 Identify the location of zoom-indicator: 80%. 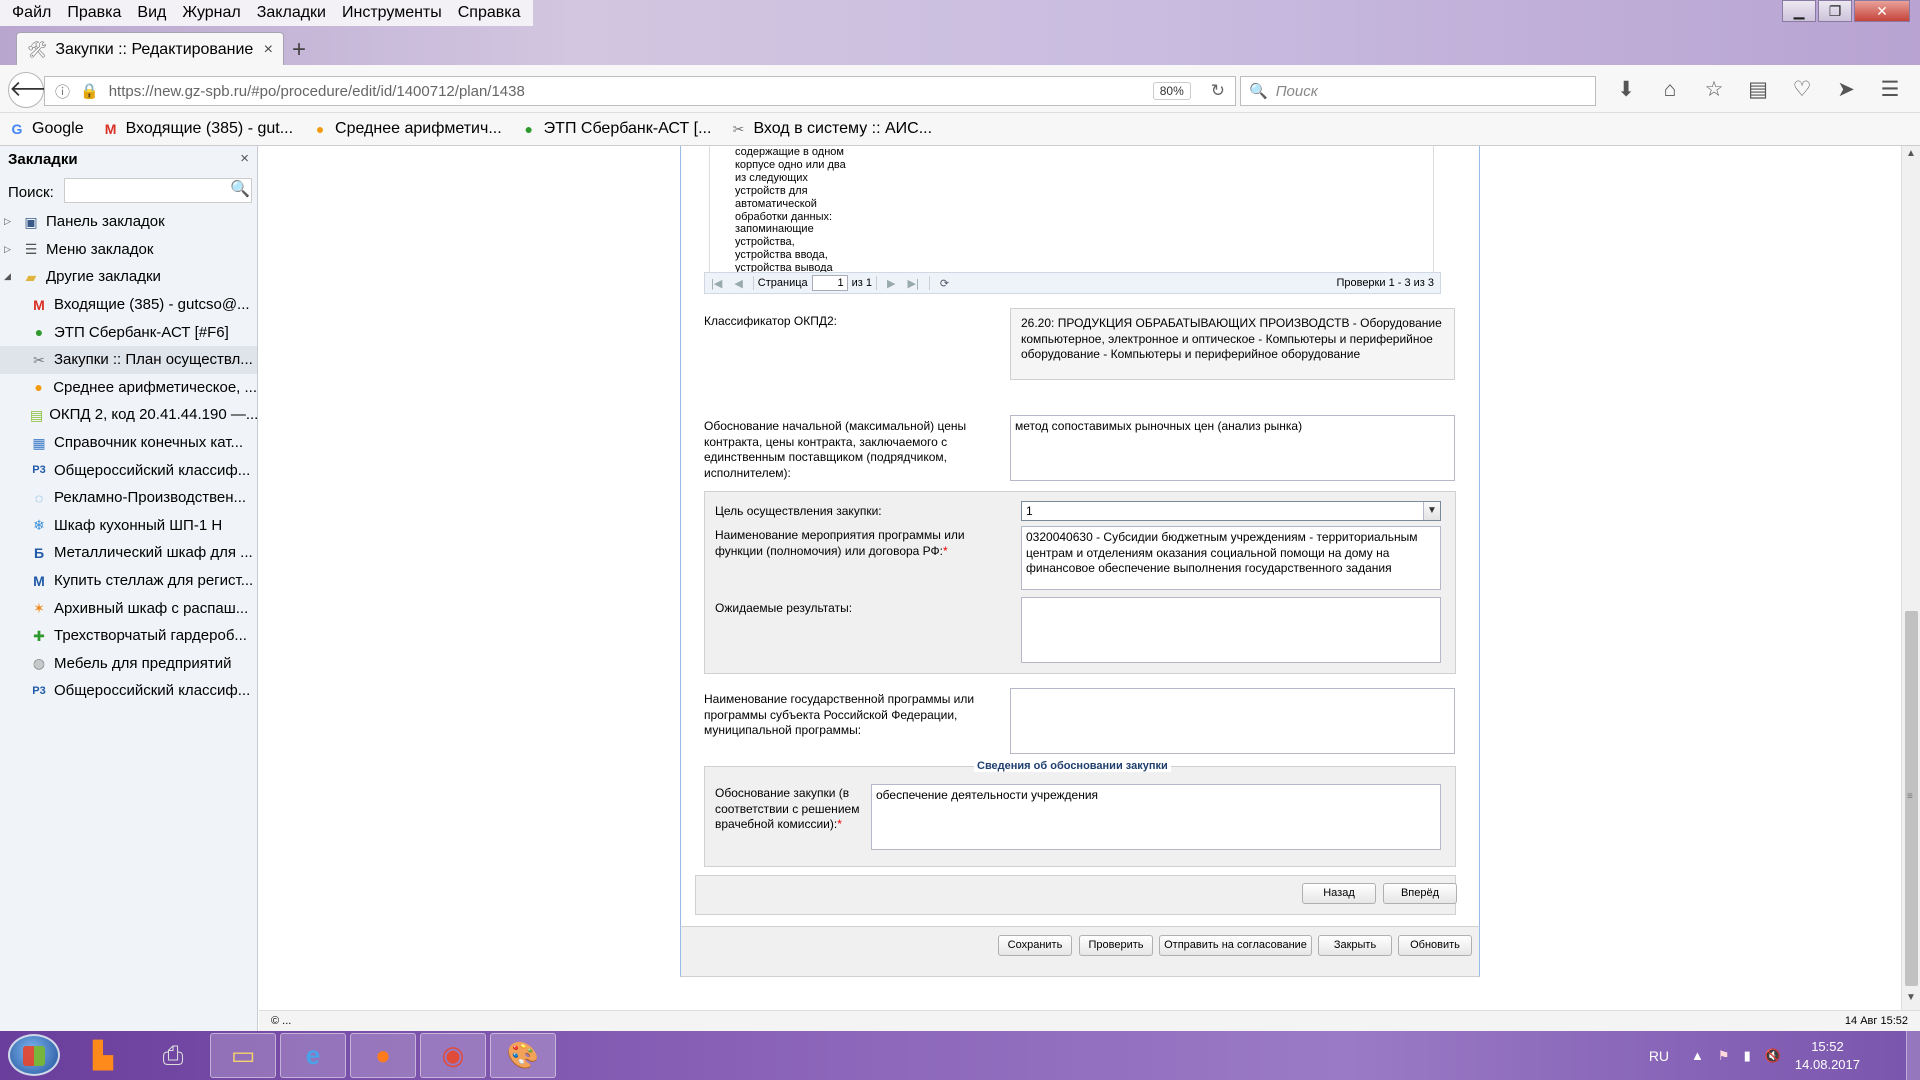
(1171, 91).